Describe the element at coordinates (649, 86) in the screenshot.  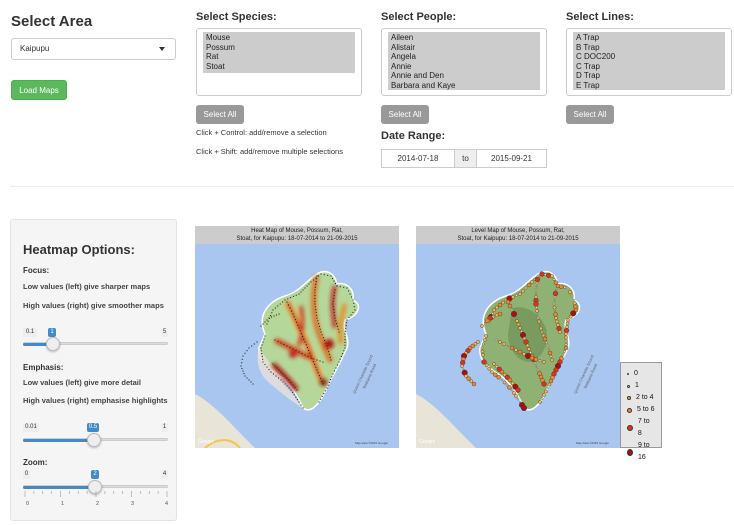
I see `lines-option: E Trap` at that location.